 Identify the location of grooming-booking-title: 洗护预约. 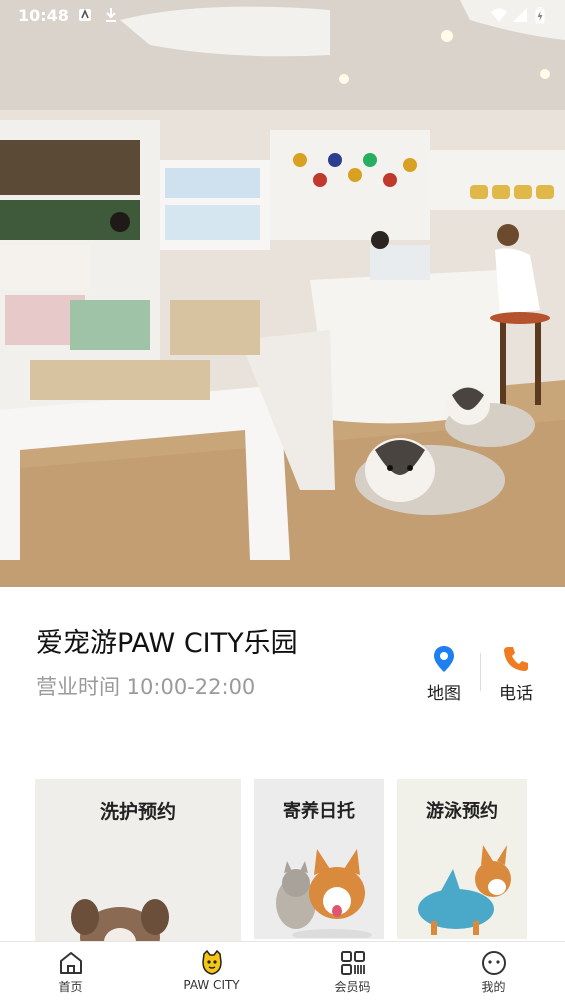
(137, 812).